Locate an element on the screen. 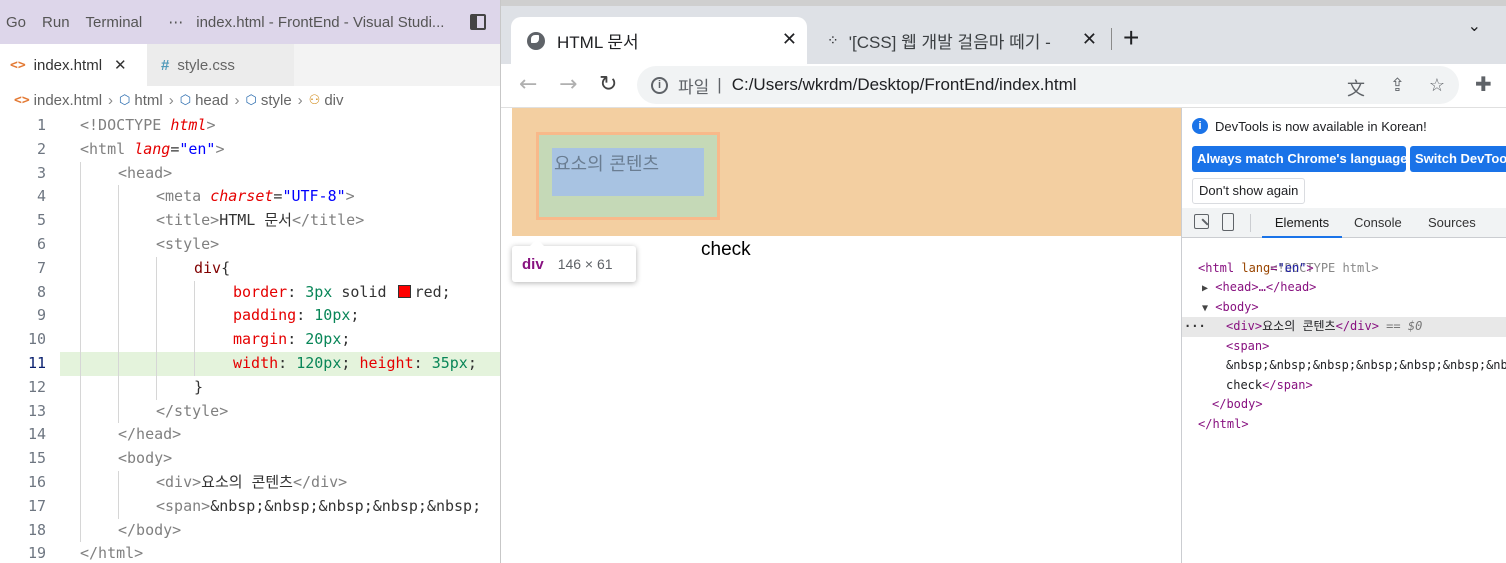  breadcrumb-html: html is located at coordinates (148, 100).